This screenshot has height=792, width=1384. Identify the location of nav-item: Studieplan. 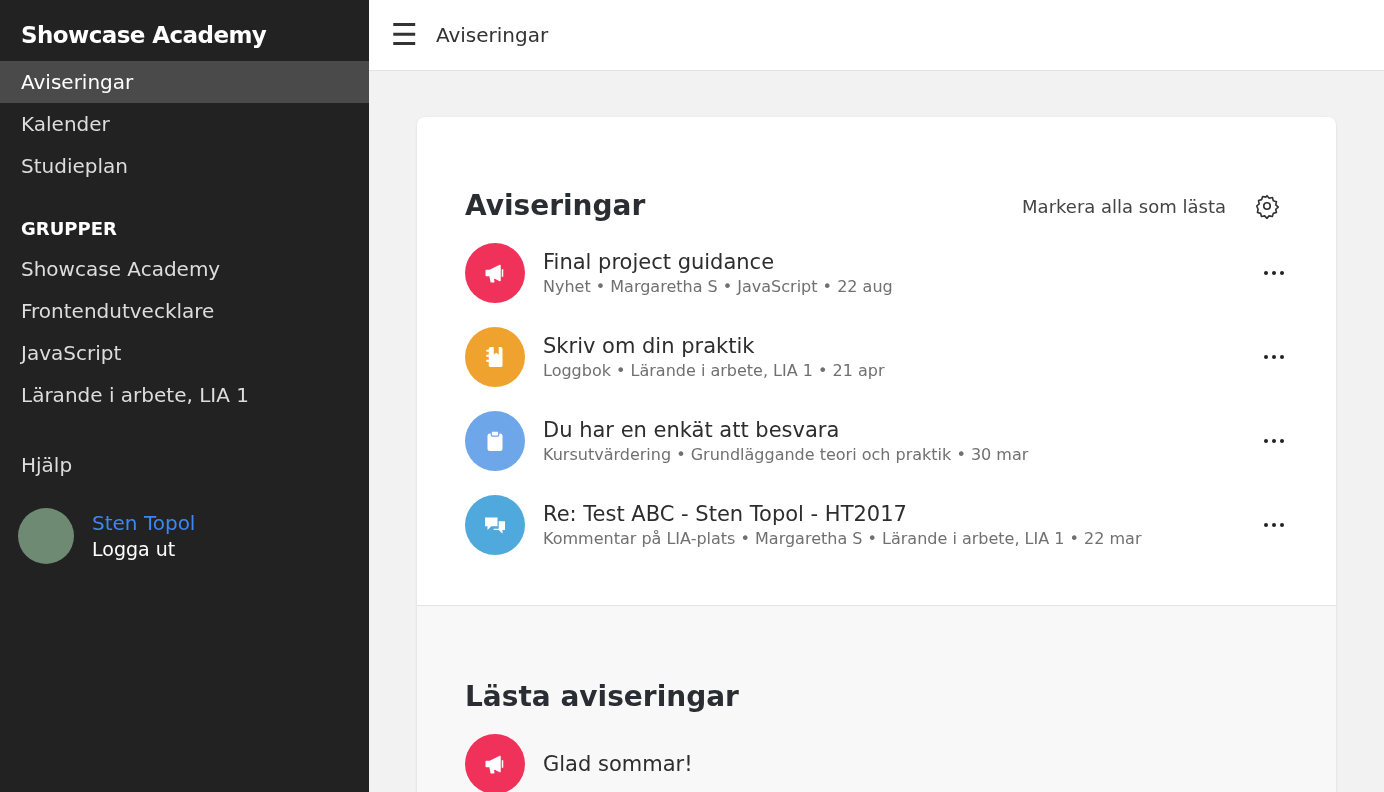
(184, 165).